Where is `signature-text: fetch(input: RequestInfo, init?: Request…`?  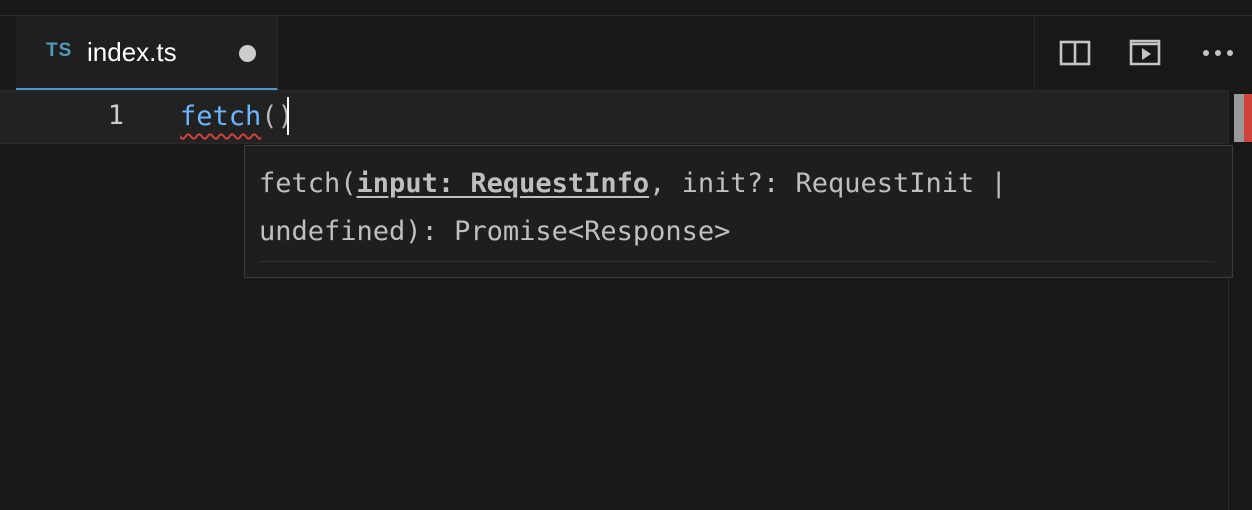
signature-text: fetch(input: RequestInfo, init?: Request… is located at coordinates (724, 208).